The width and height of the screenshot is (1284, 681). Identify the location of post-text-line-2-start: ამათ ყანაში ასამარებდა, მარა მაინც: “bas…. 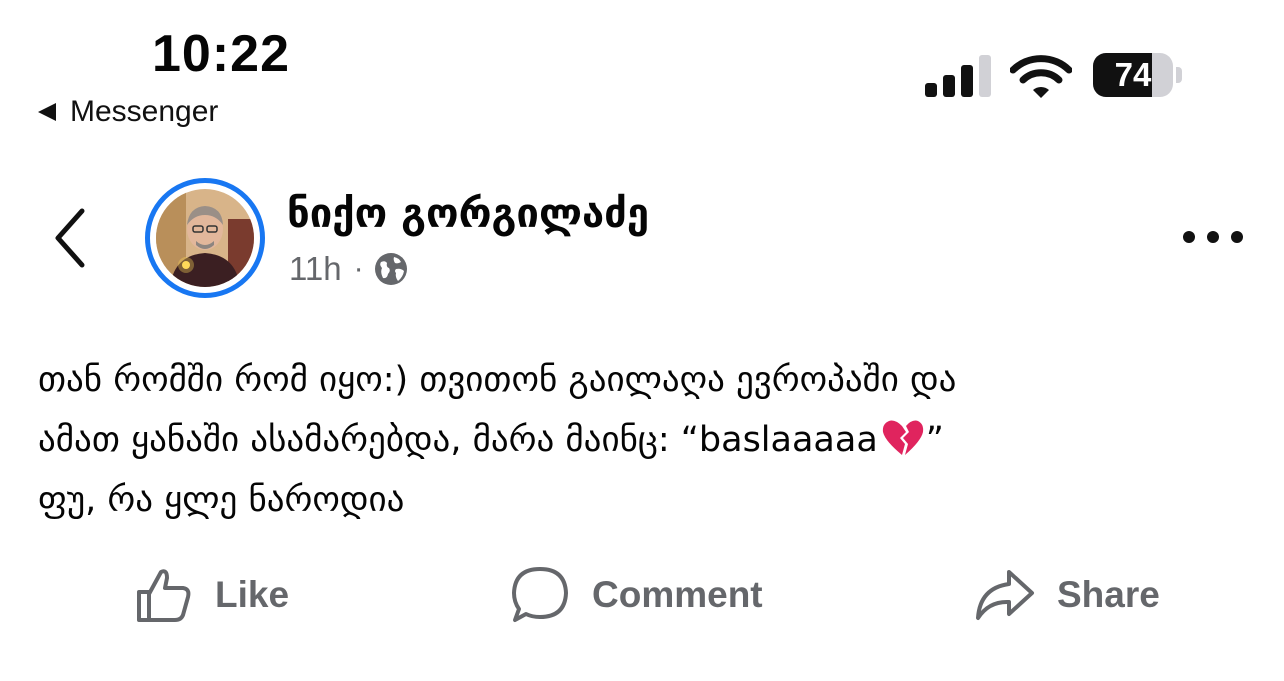
(458, 440).